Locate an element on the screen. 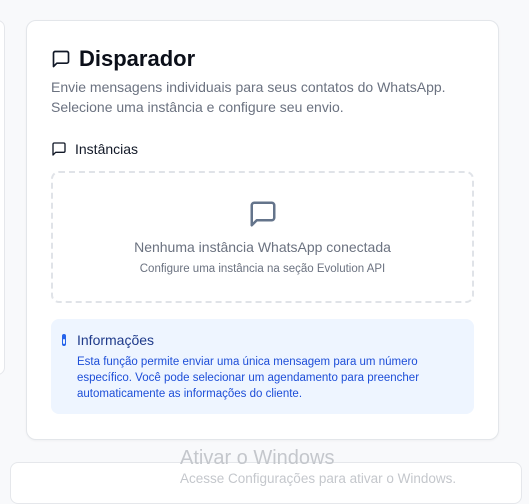 Image resolution: width=529 pixels, height=504 pixels. info-icon is located at coordinates (64, 340).